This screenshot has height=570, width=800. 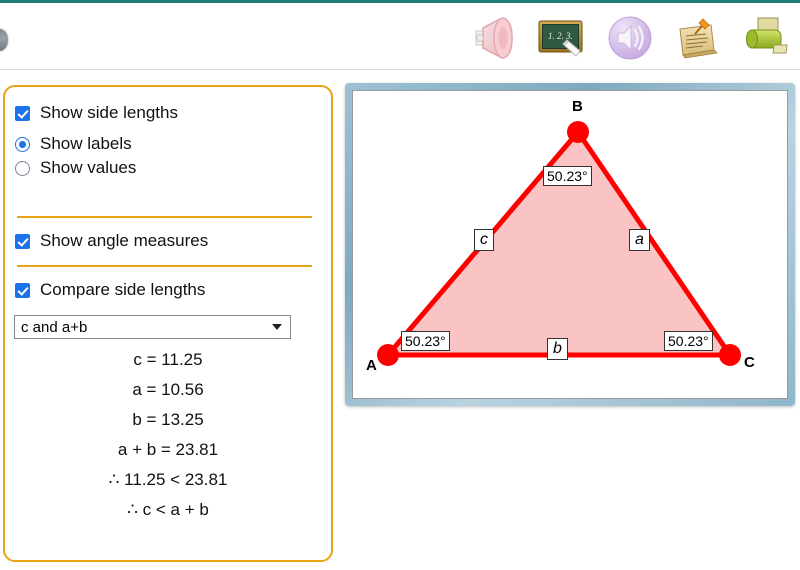 I want to click on printer-icon, so click(x=766, y=38).